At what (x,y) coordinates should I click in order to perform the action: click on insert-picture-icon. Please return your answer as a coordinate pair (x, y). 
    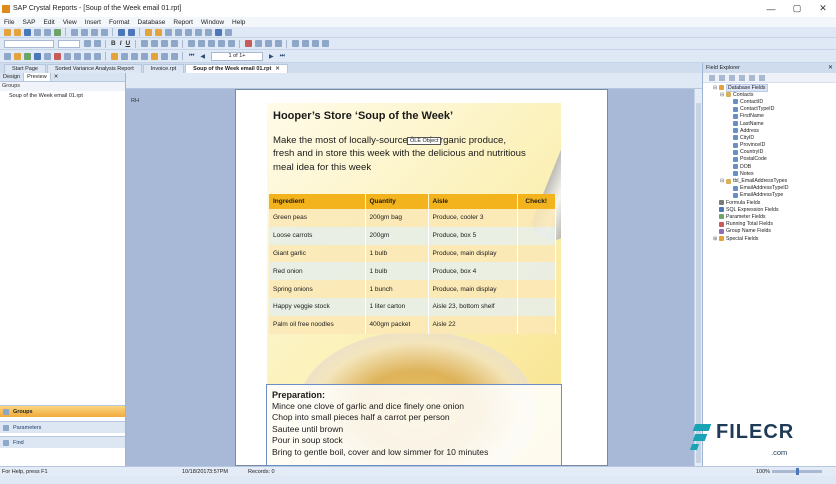
    Looking at the image, I should click on (77, 56).